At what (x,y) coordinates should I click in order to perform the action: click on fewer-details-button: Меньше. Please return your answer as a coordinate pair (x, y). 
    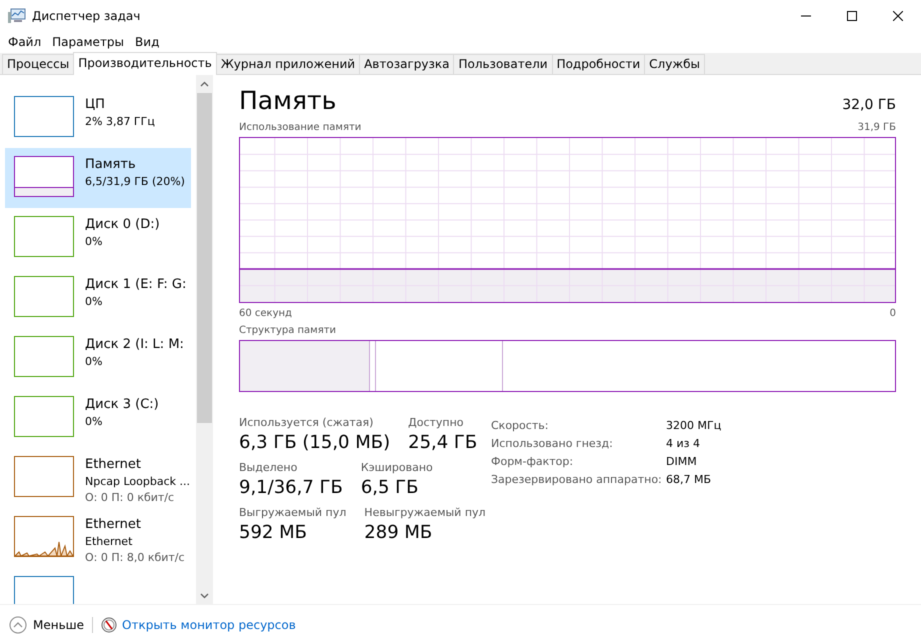
    Looking at the image, I should click on (46, 625).